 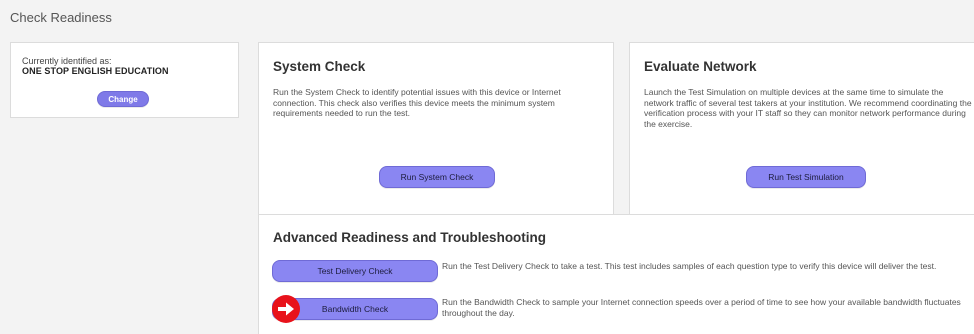 I want to click on system-check-title: System Check, so click(x=319, y=66).